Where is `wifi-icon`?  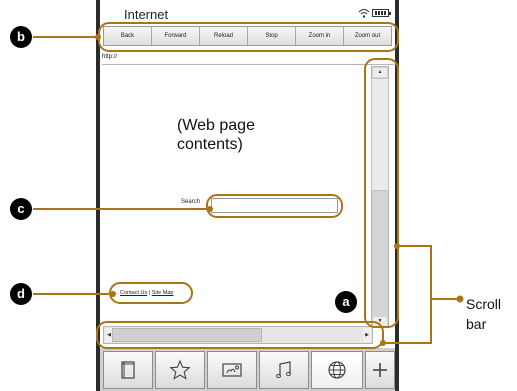
wifi-icon is located at coordinates (364, 13).